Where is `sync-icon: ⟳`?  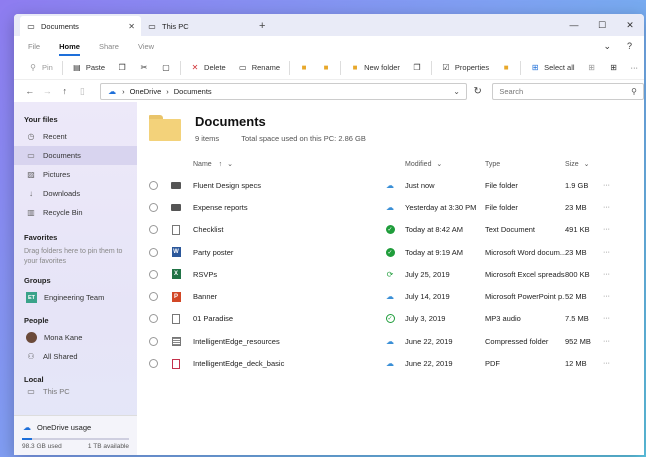
sync-icon: ⟳ is located at coordinates (390, 274).